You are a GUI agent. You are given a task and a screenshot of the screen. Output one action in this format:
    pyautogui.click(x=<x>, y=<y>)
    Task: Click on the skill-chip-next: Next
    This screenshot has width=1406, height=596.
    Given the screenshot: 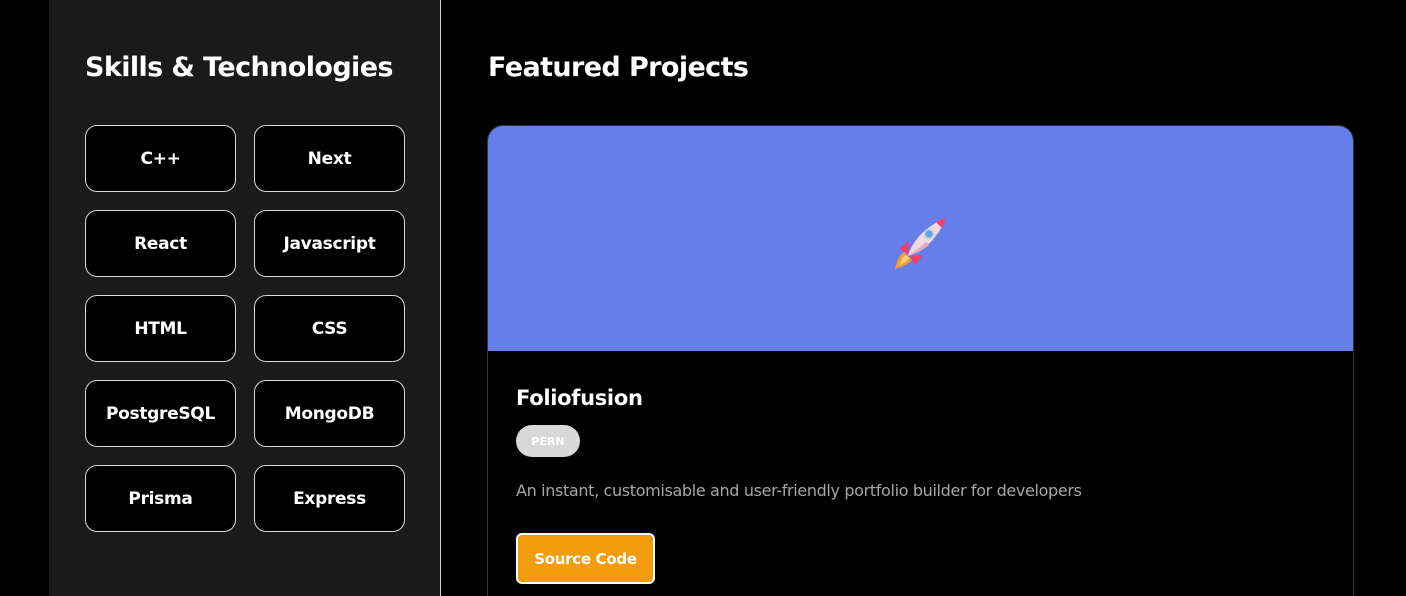 What is the action you would take?
    pyautogui.click(x=329, y=158)
    